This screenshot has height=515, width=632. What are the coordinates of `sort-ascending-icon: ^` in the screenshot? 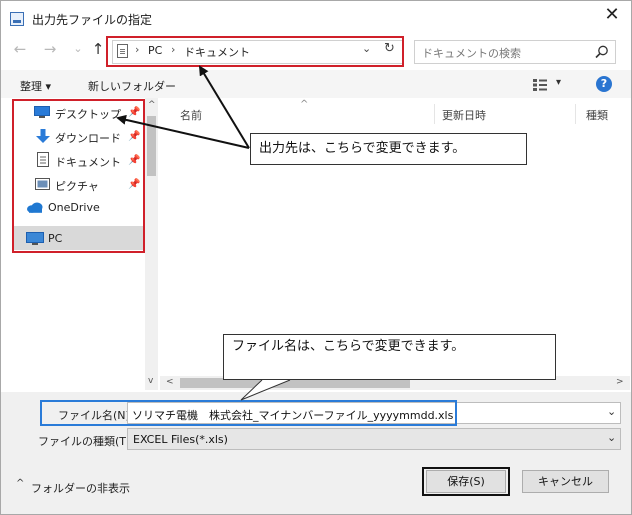 It's located at (304, 104).